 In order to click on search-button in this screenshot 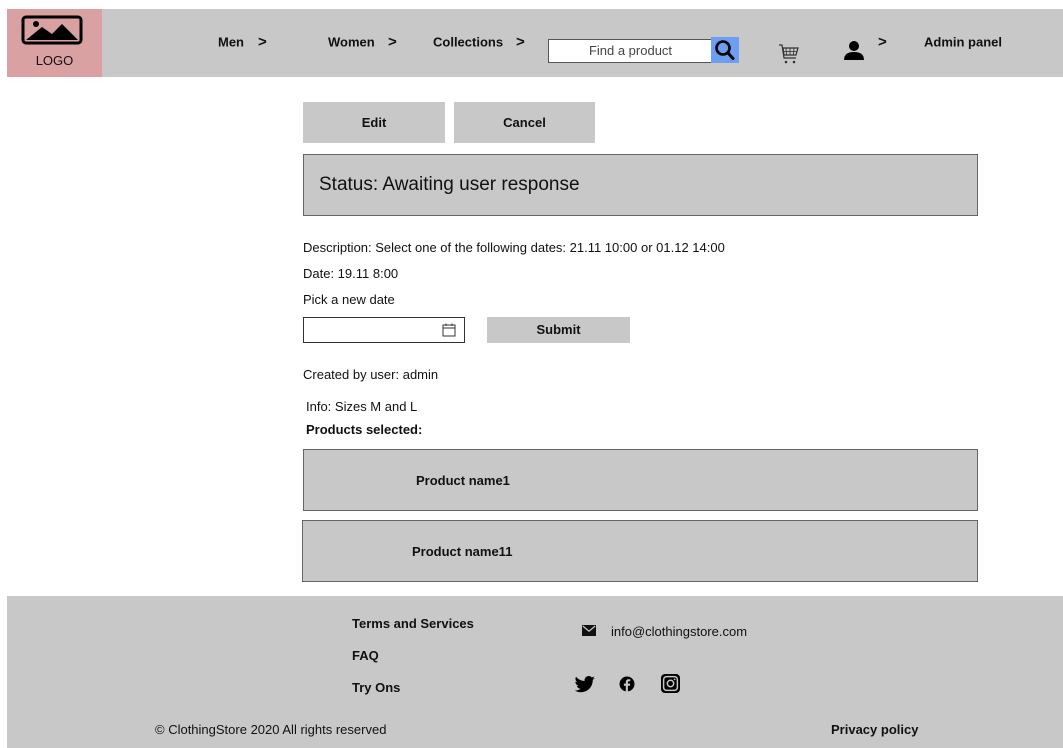, I will do `click(725, 50)`.